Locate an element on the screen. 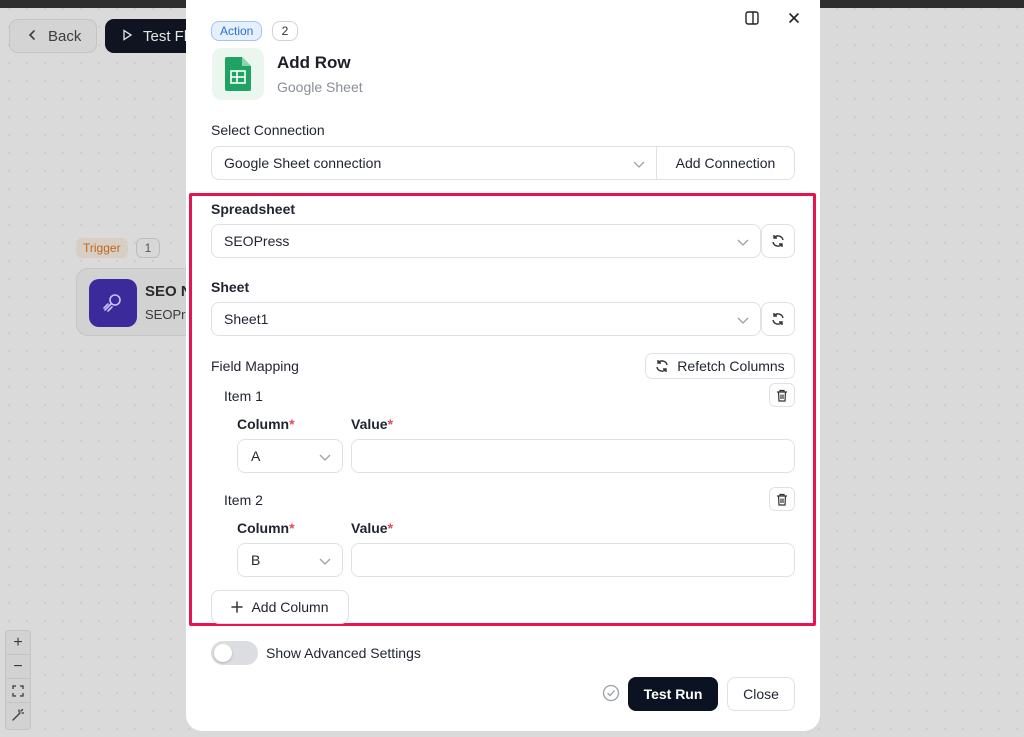 Image resolution: width=1024 pixels, height=737 pixels. plug-icon is located at coordinates (113, 303).